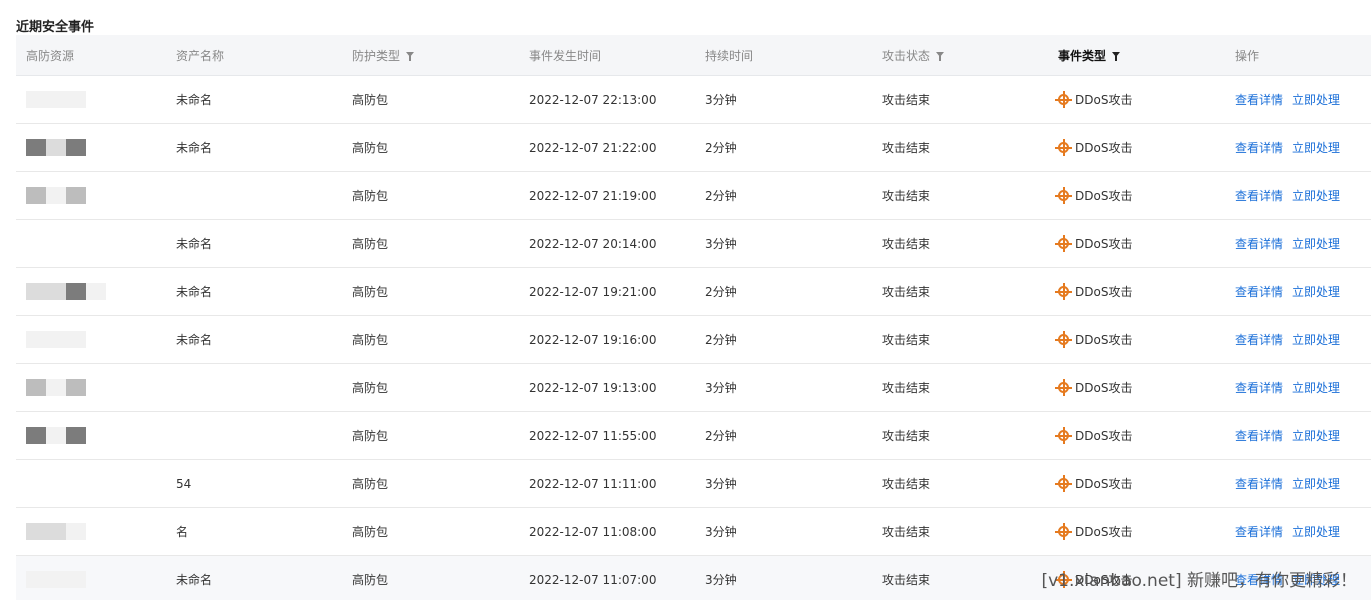 This screenshot has width=1371, height=600. Describe the element at coordinates (1298, 55) in the screenshot. I see `column-header: 操作` at that location.